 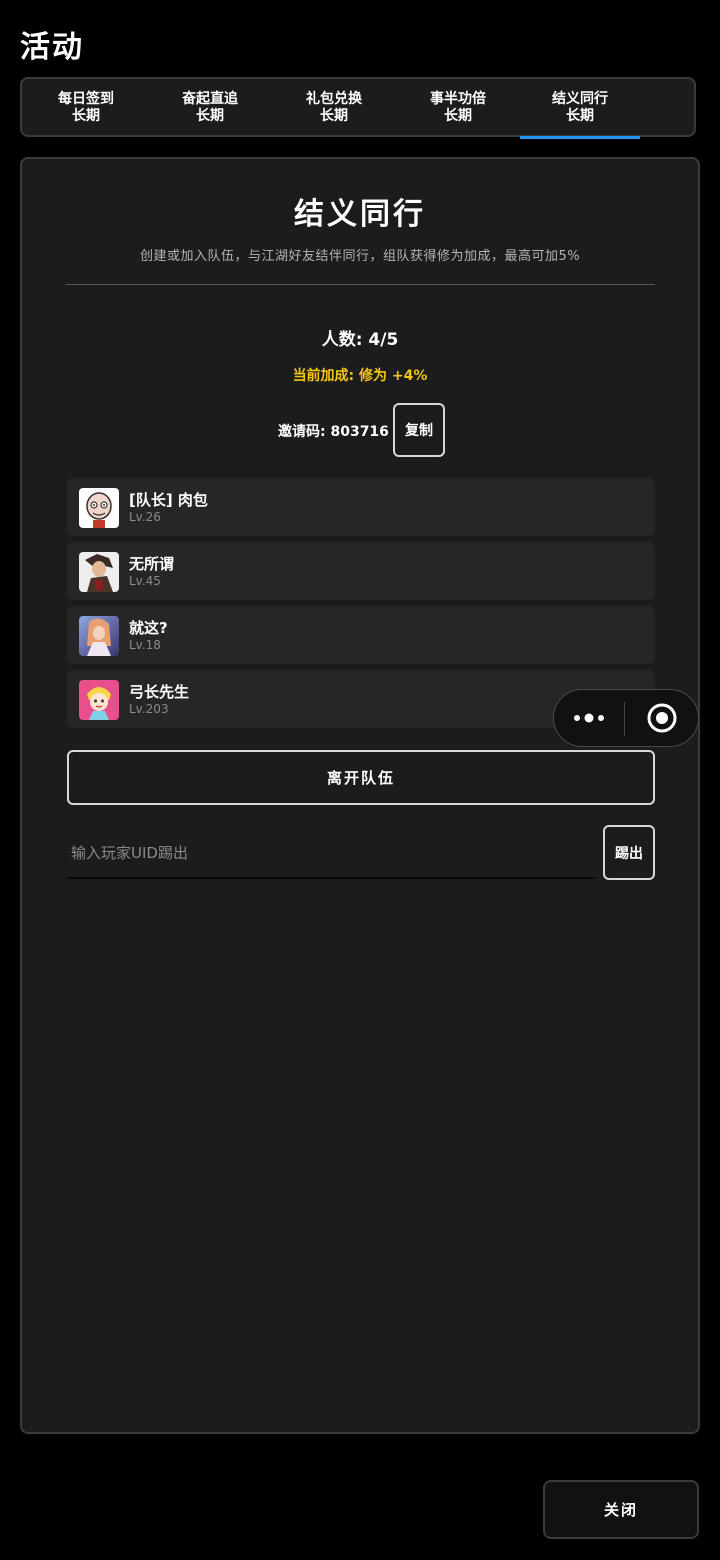 I want to click on tab-label: 礼包兑换, so click(x=334, y=99).